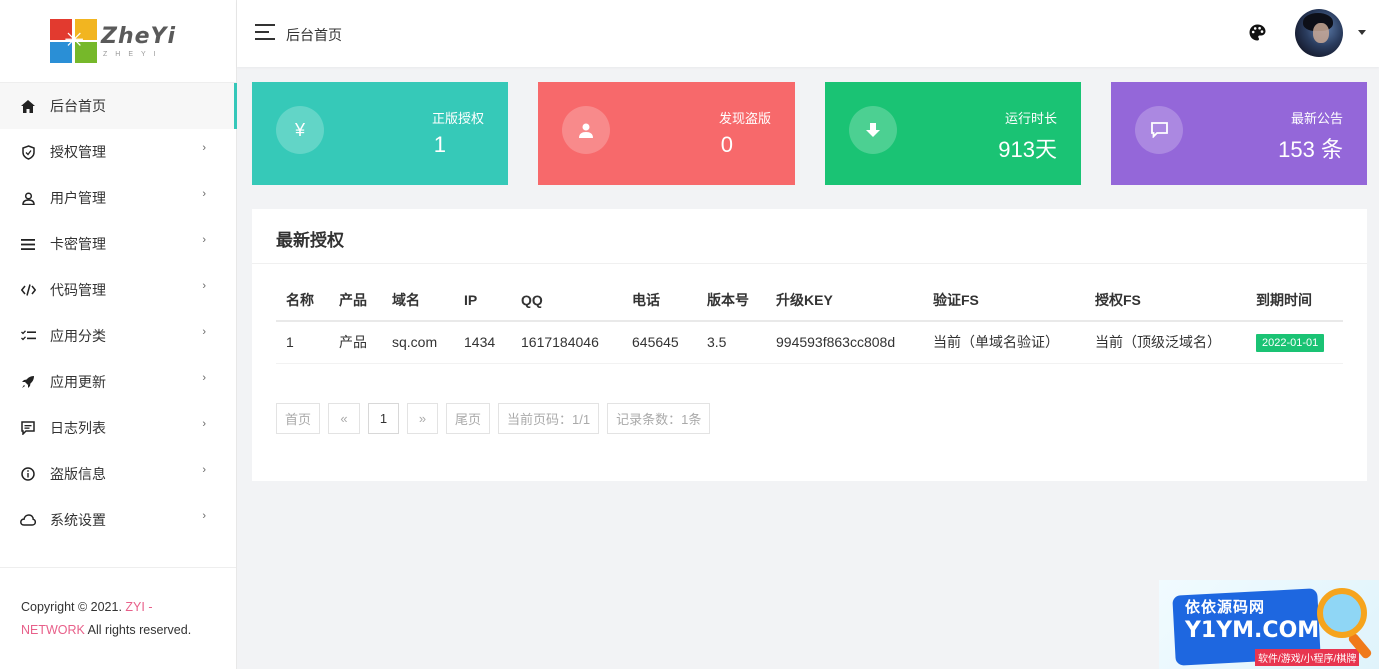 The width and height of the screenshot is (1379, 669). What do you see at coordinates (666, 133) in the screenshot?
I see `stat-card-piracy: 发现盗版 0` at bounding box center [666, 133].